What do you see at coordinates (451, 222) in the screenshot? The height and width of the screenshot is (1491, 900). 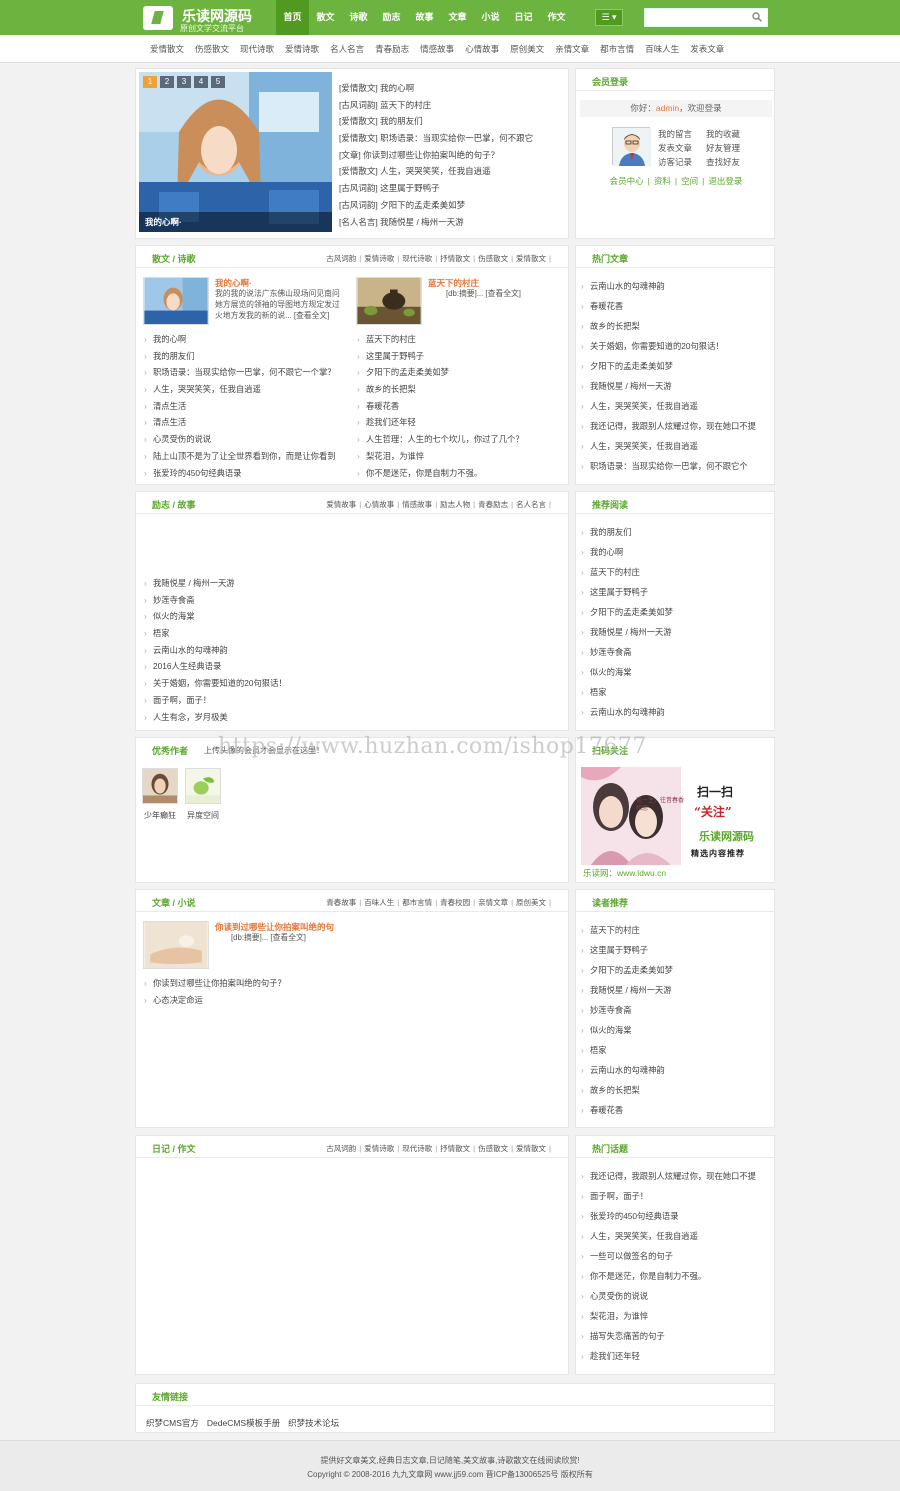 I see `headline-item: [名人名言] 我随悦星 / 梅州一天游` at bounding box center [451, 222].